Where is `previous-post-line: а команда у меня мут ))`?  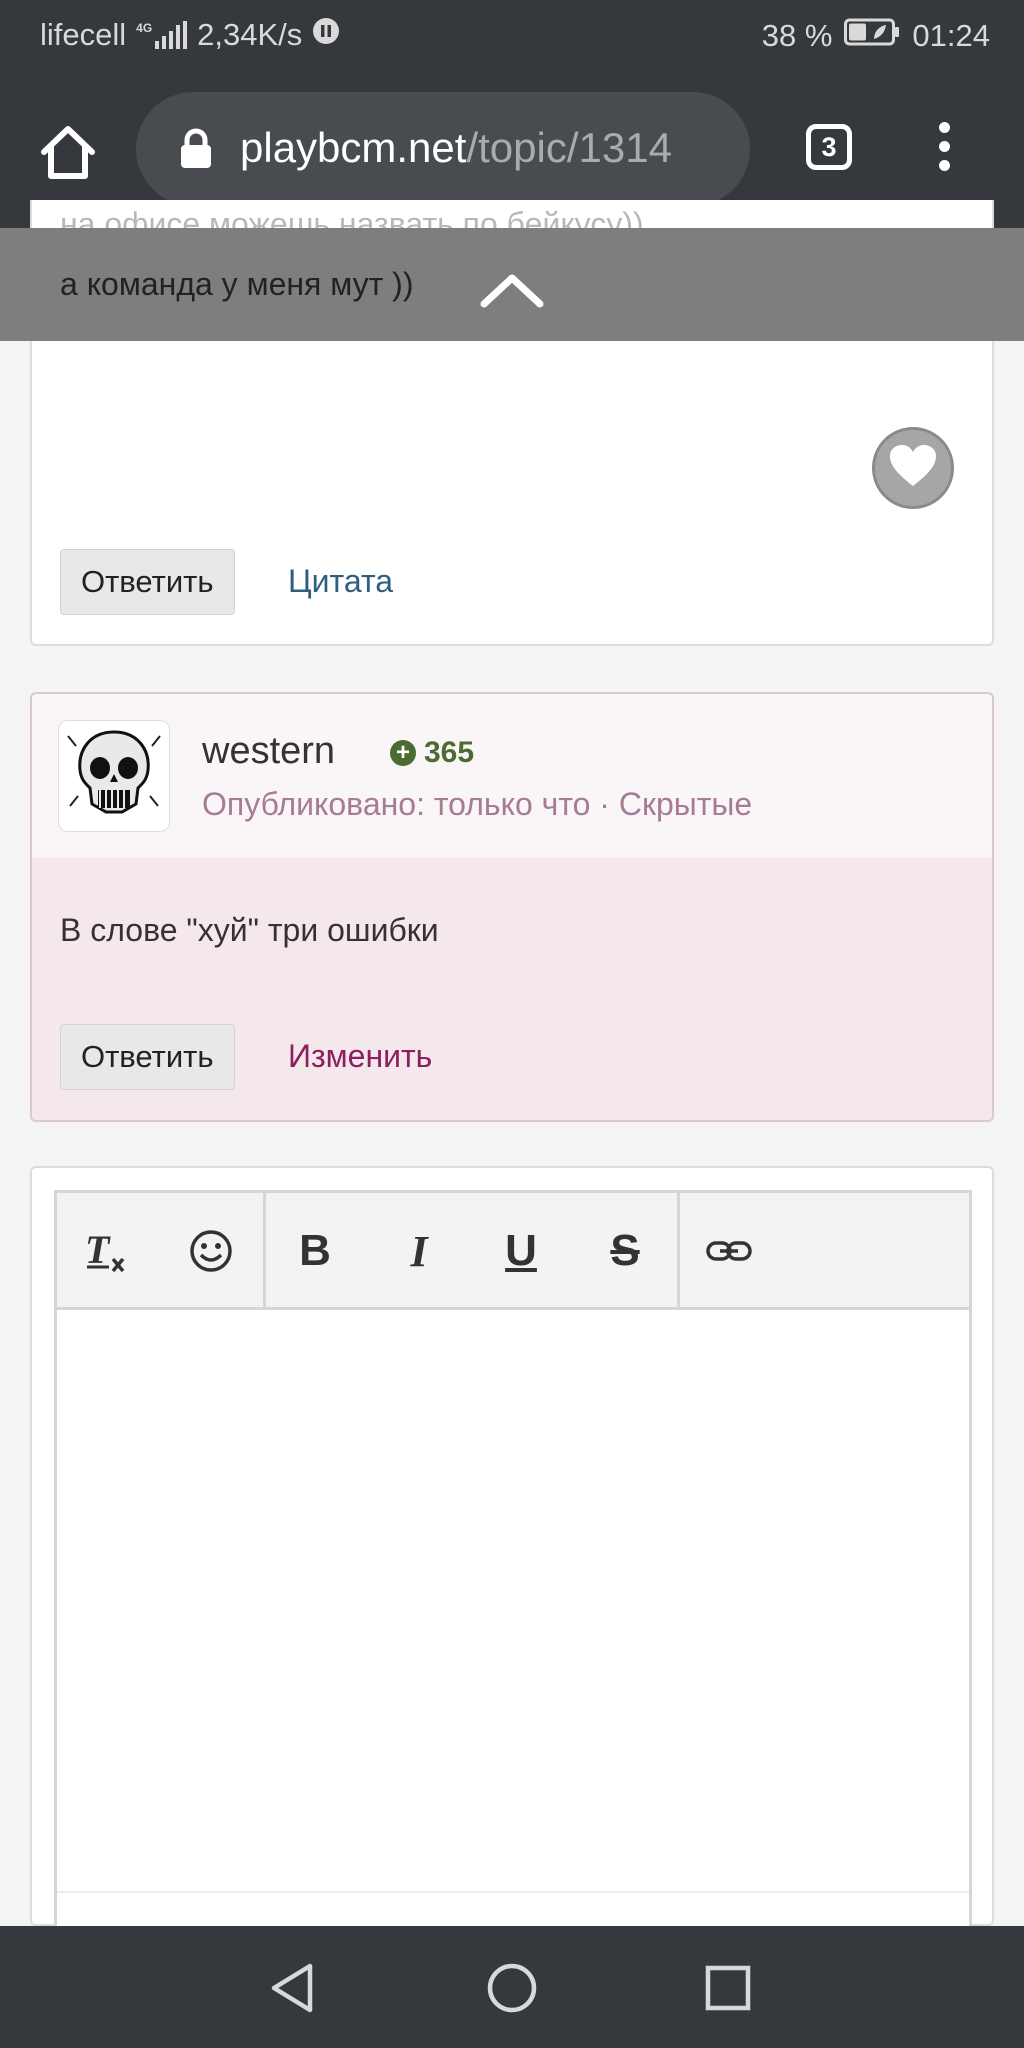 previous-post-line: а команда у меня мут )) is located at coordinates (237, 284).